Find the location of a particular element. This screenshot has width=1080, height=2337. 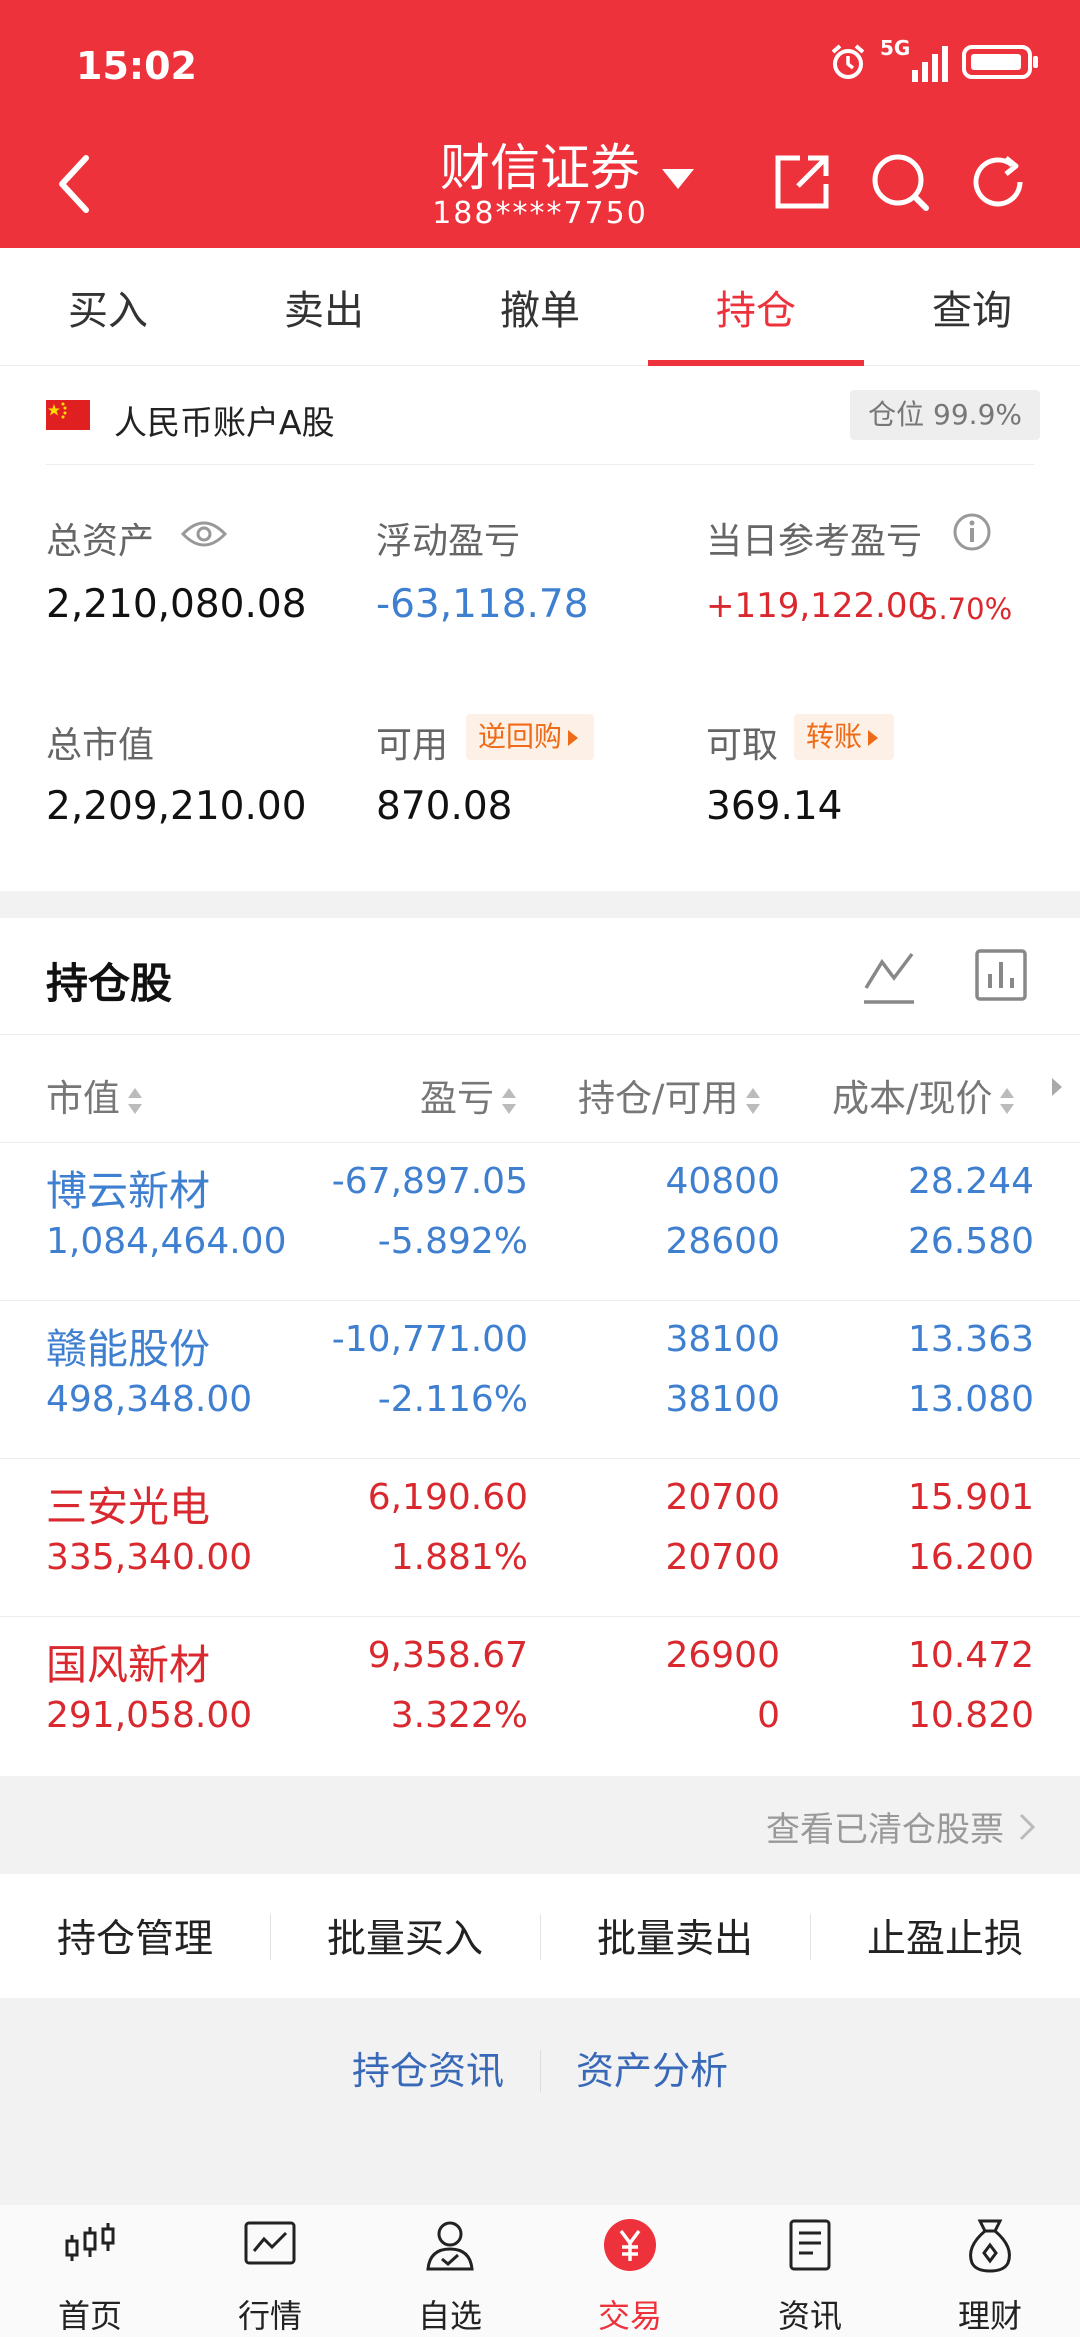

yuan-icon is located at coordinates (630, 2245).